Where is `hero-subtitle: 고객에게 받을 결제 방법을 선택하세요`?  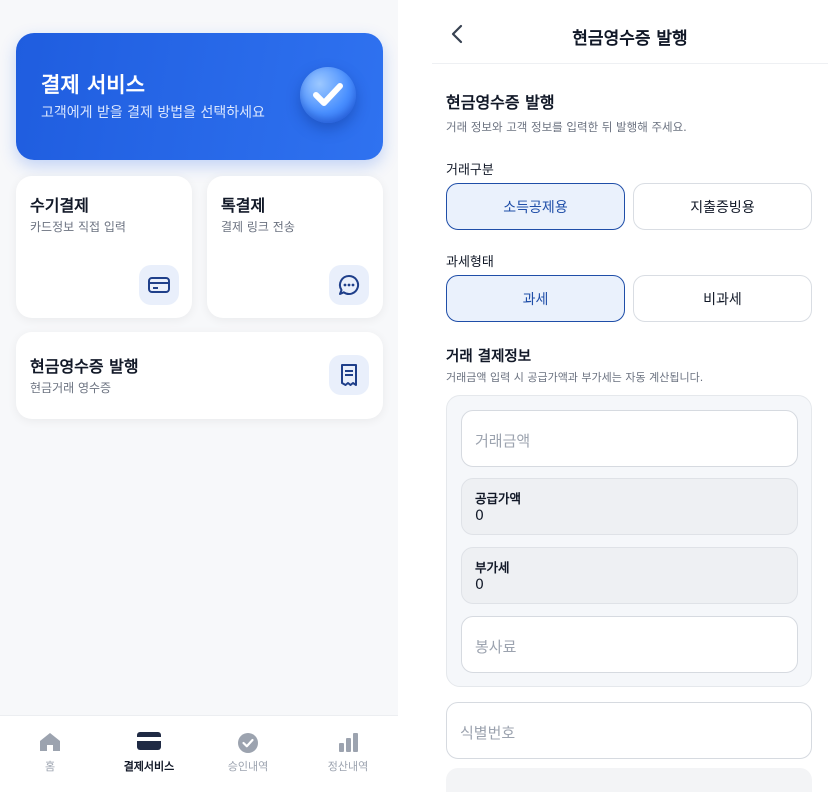
hero-subtitle: 고객에게 받을 결제 방법을 선택하세요 is located at coordinates (153, 113).